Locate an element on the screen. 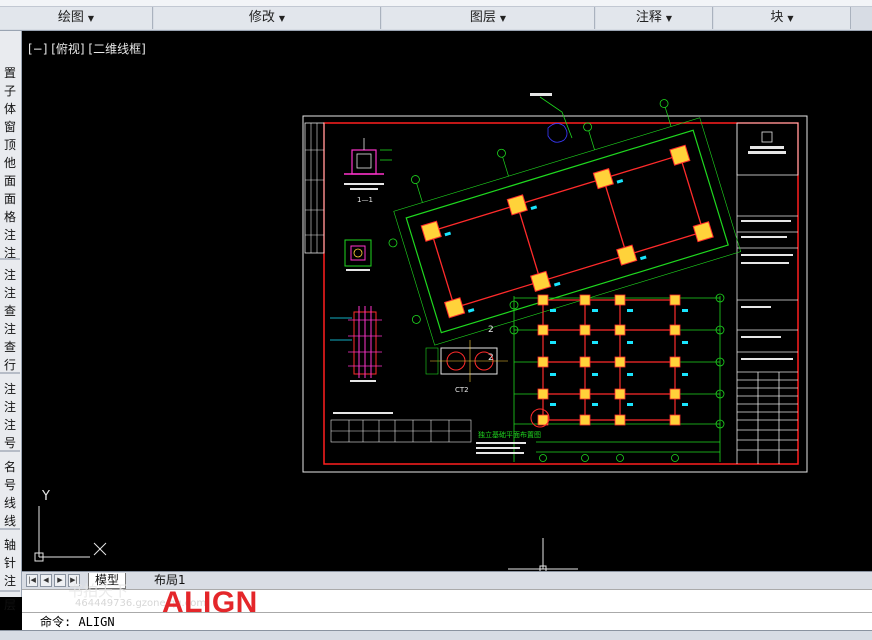 The image size is (872, 640). prev-tab-icon: ◀ is located at coordinates (46, 580).